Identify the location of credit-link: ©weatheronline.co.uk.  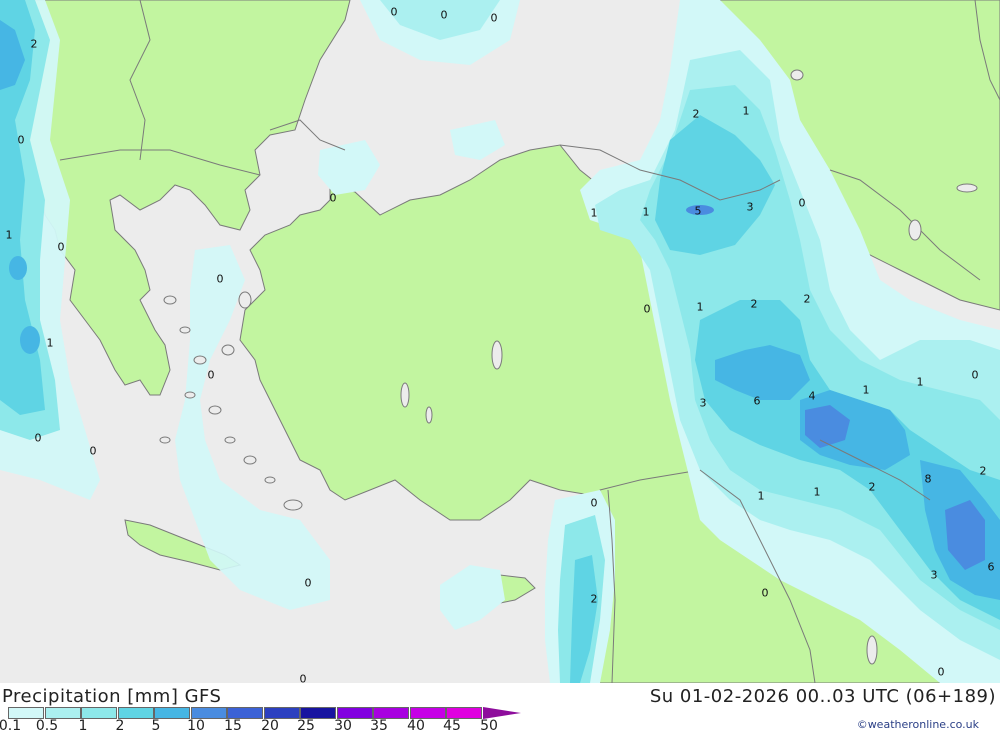
(918, 724).